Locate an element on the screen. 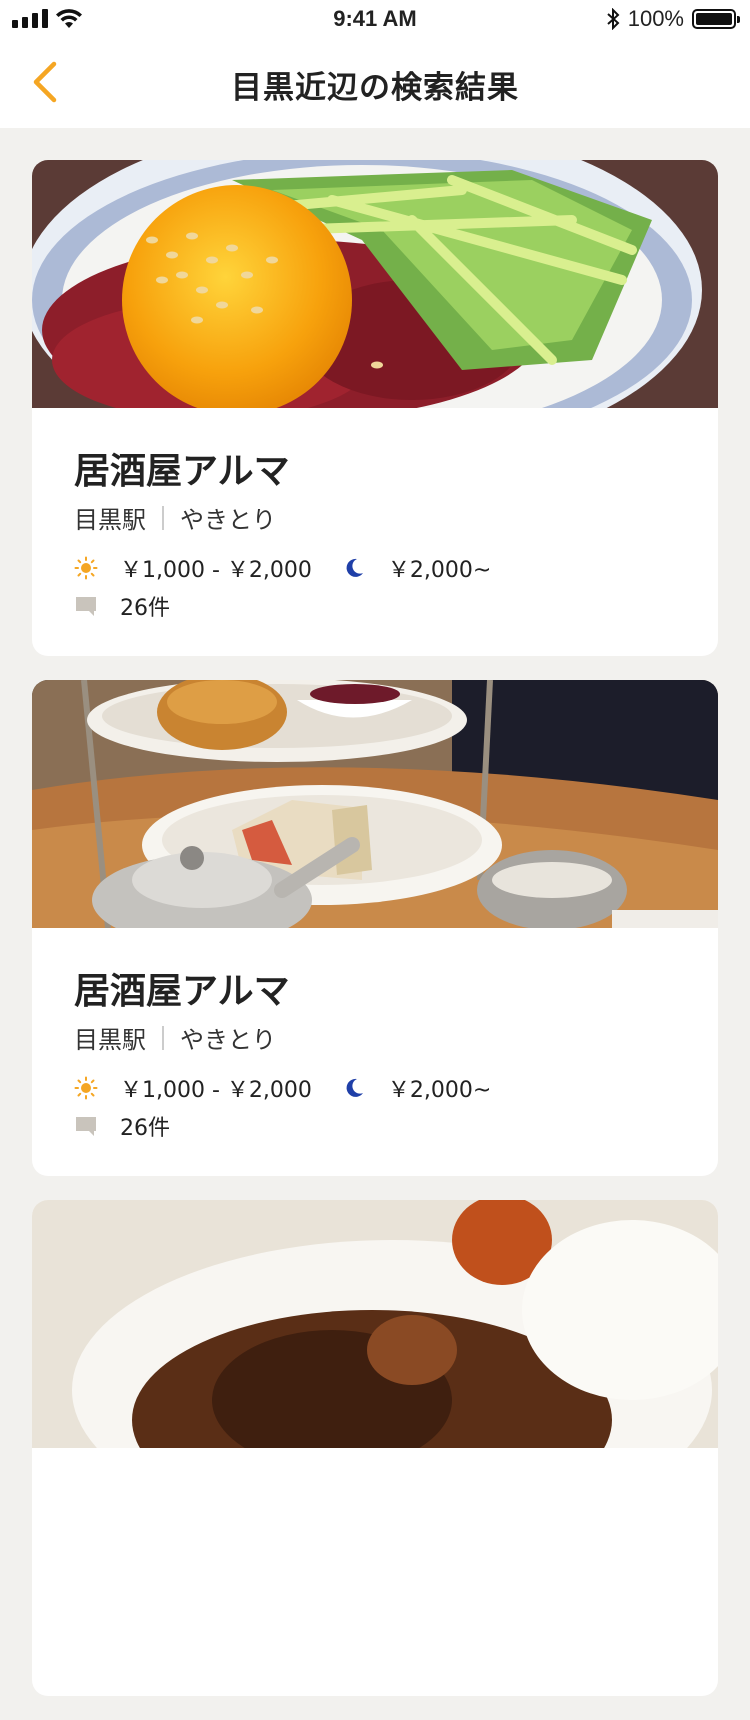  battery-percent: 100% is located at coordinates (655, 18).